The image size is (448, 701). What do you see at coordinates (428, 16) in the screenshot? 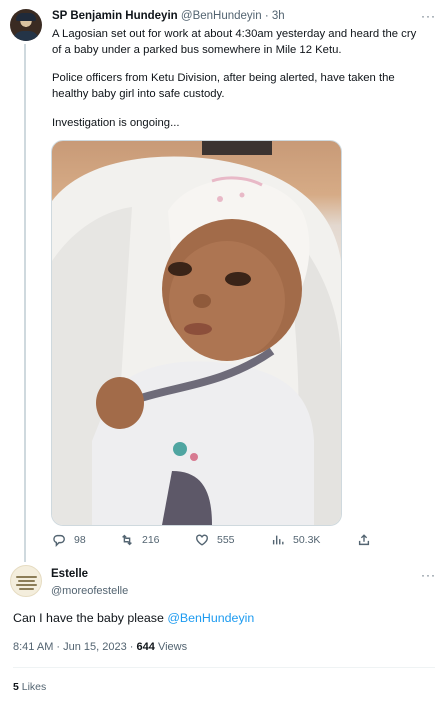
I see `more-icon: ···` at bounding box center [428, 16].